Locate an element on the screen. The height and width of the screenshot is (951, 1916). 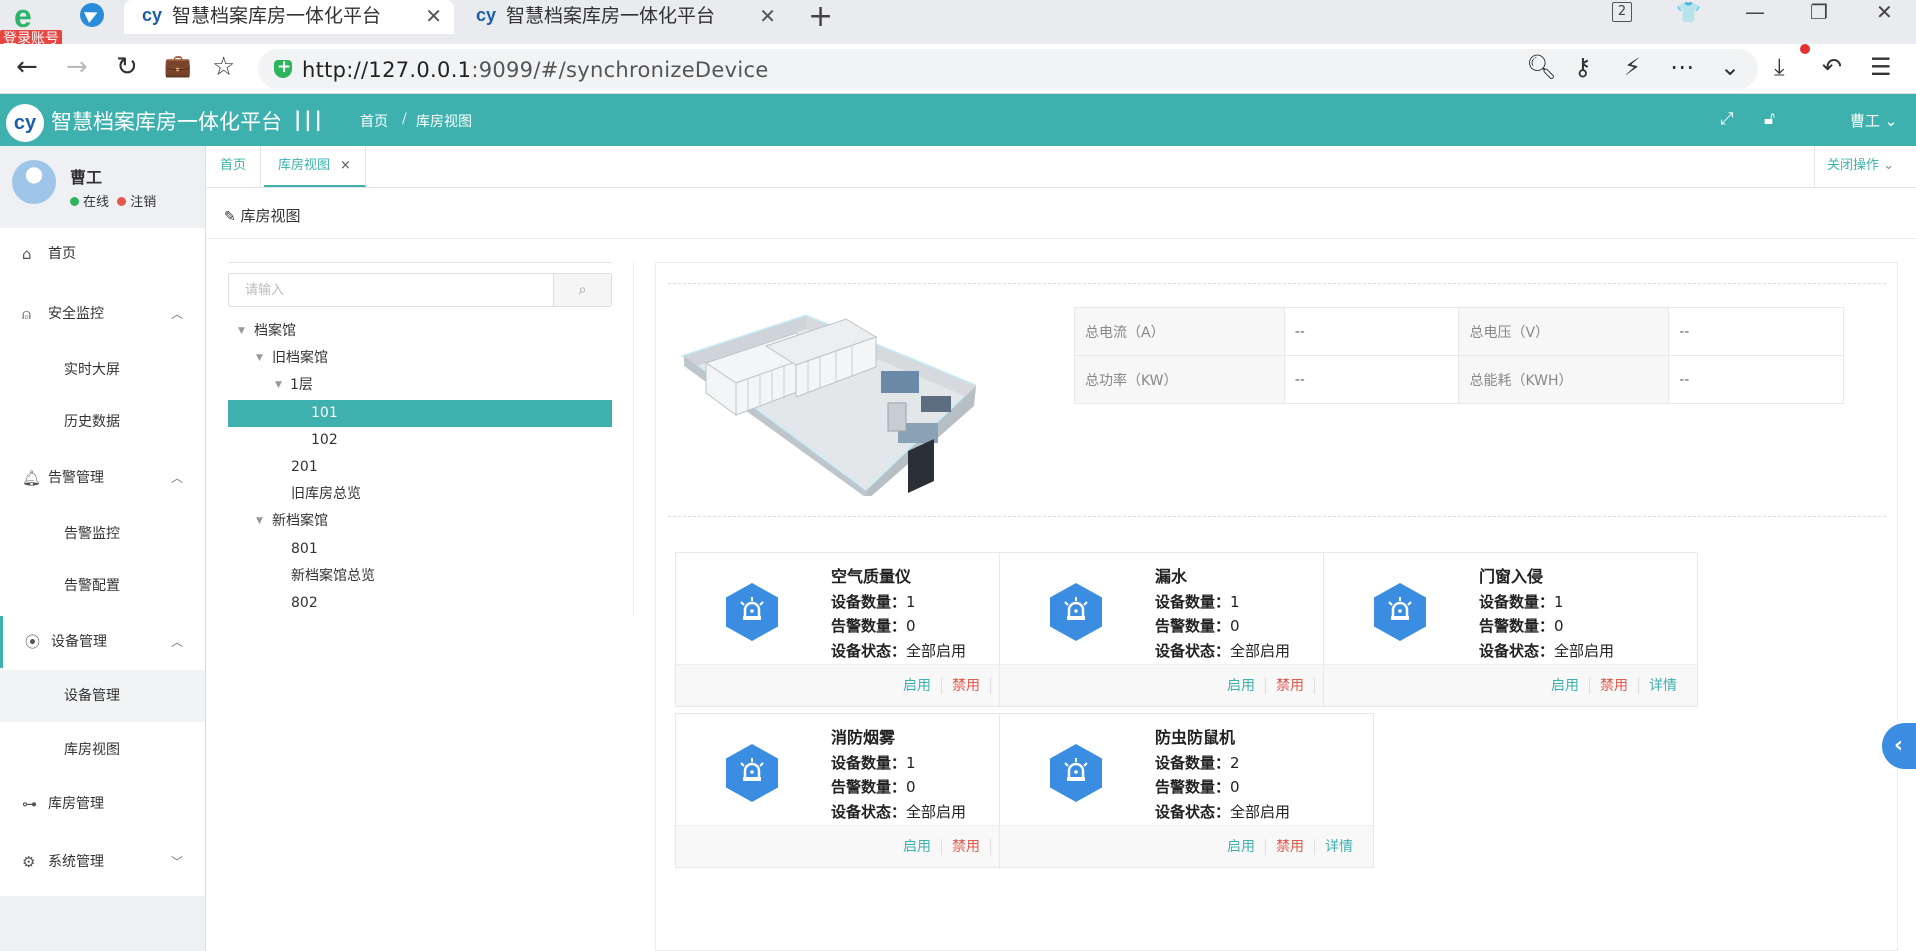
chevron-left-icon: ‹ is located at coordinates (1899, 745).